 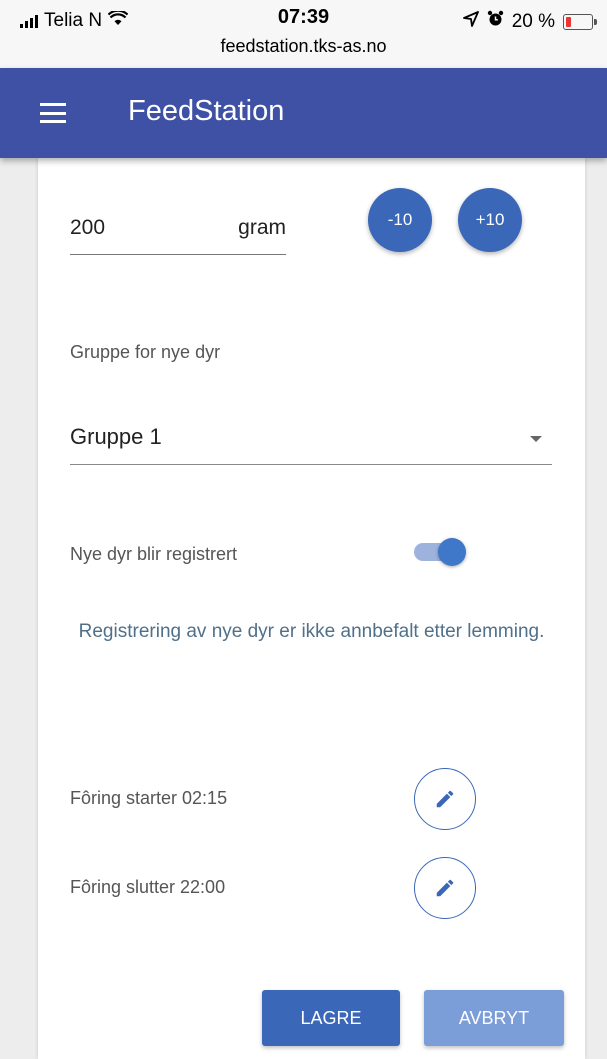 I want to click on hamburger-menu-icon, so click(x=53, y=113).